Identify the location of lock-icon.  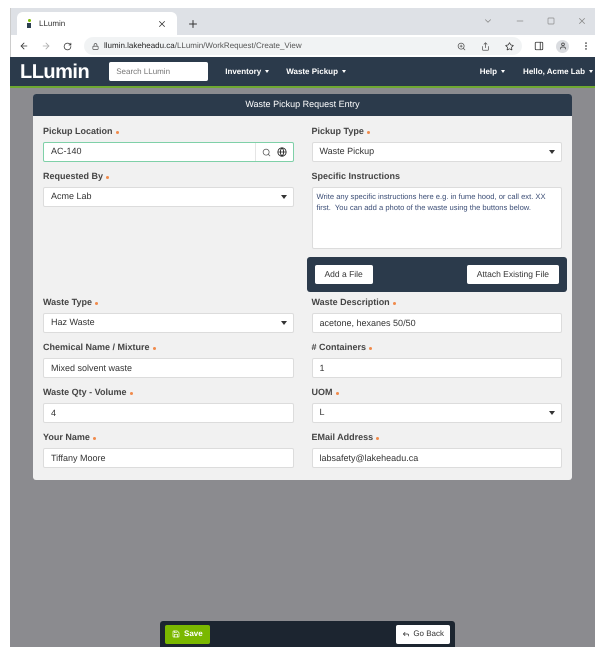
(95, 46).